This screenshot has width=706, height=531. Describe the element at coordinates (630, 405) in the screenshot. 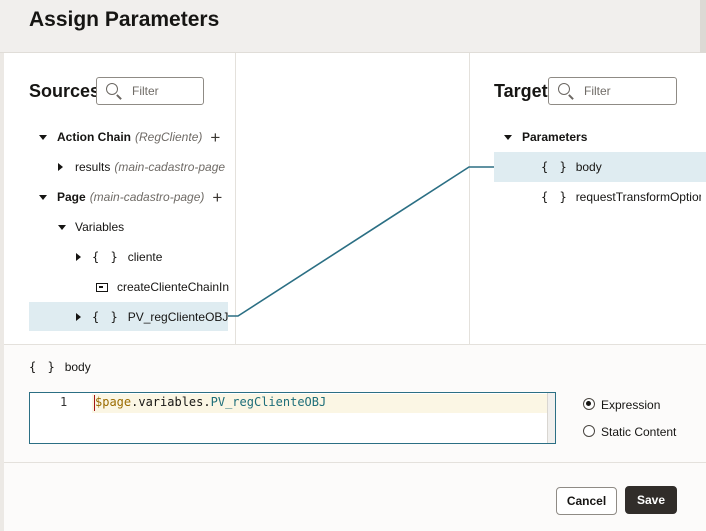

I see `expression-radio-label: Expression` at that location.